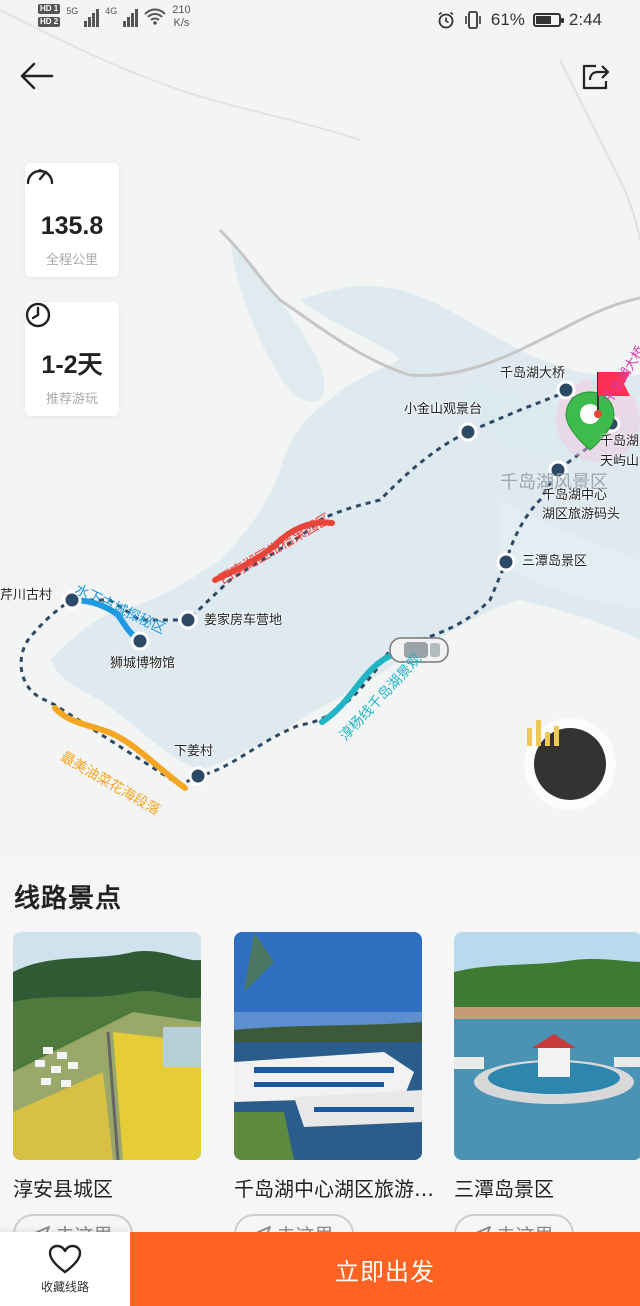 The image size is (640, 1306). Describe the element at coordinates (71, 399) in the screenshot. I see `duration-label: 推荐游玩` at that location.